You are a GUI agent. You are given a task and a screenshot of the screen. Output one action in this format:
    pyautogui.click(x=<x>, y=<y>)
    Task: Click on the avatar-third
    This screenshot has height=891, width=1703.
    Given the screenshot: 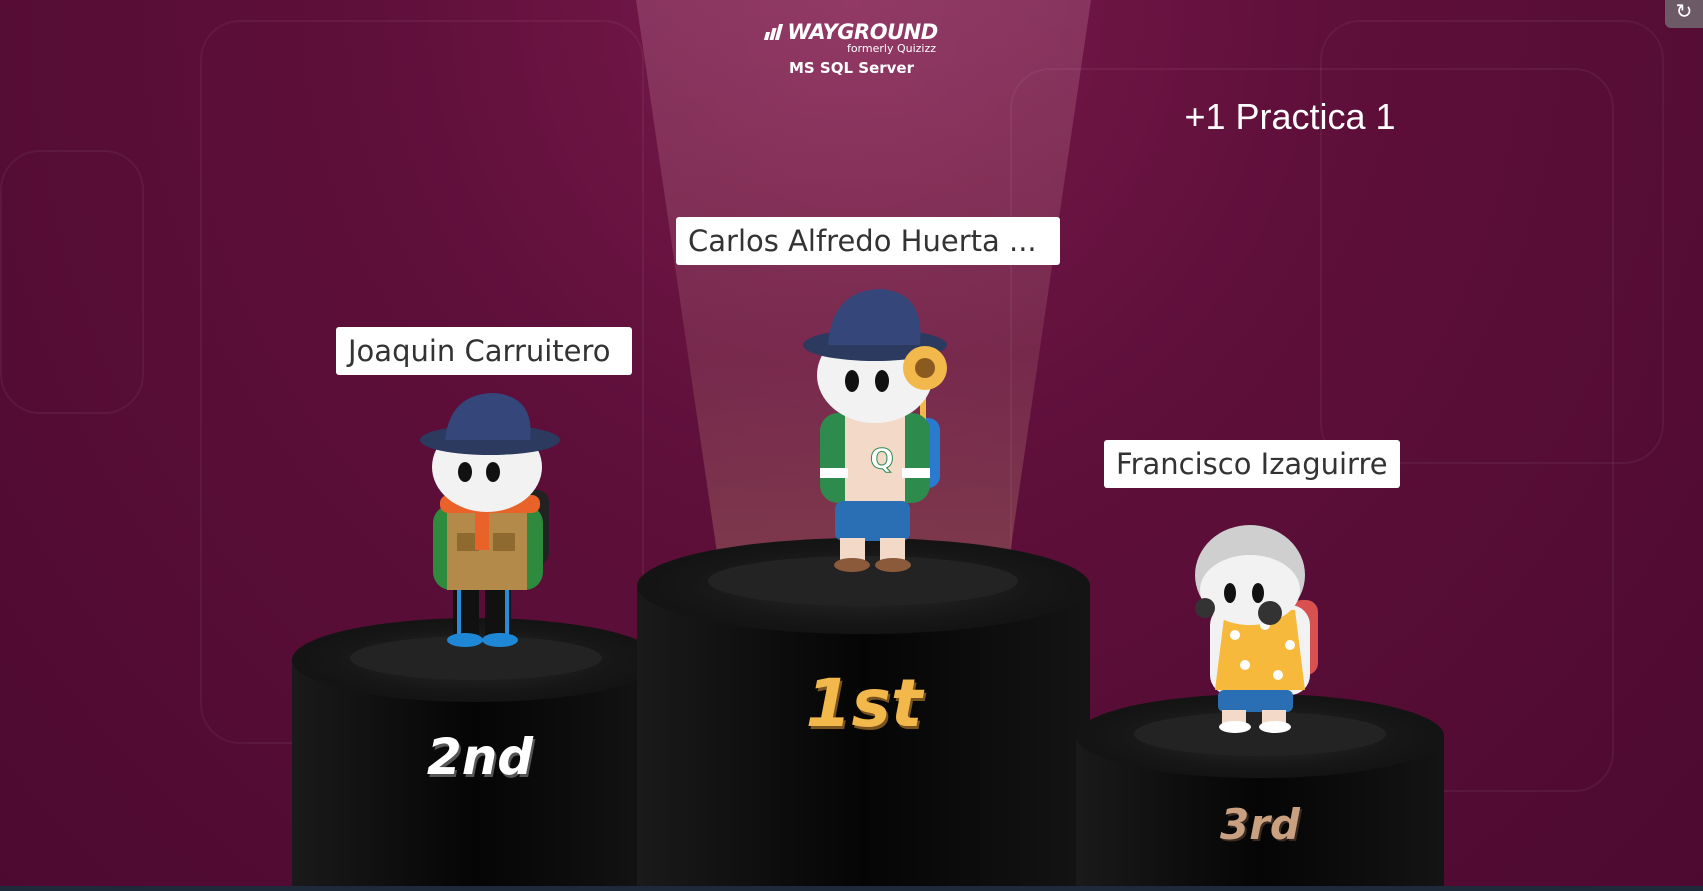 What is the action you would take?
    pyautogui.click(x=1256, y=629)
    